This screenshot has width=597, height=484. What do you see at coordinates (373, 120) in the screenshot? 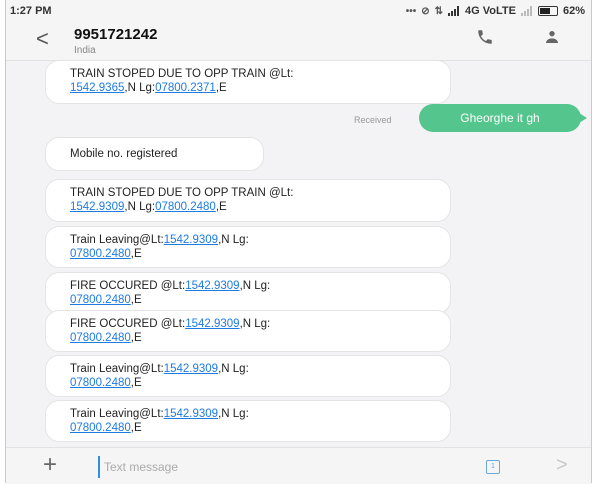
I see `received-label: Received` at bounding box center [373, 120].